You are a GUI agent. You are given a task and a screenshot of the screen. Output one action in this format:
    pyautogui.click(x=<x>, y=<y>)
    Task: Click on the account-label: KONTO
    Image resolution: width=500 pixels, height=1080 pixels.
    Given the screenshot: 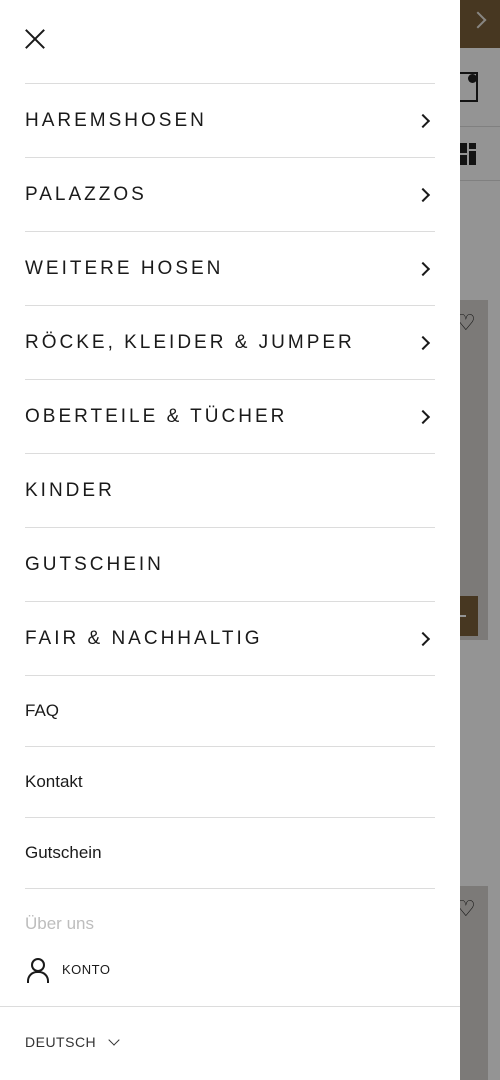 What is the action you would take?
    pyautogui.click(x=86, y=969)
    